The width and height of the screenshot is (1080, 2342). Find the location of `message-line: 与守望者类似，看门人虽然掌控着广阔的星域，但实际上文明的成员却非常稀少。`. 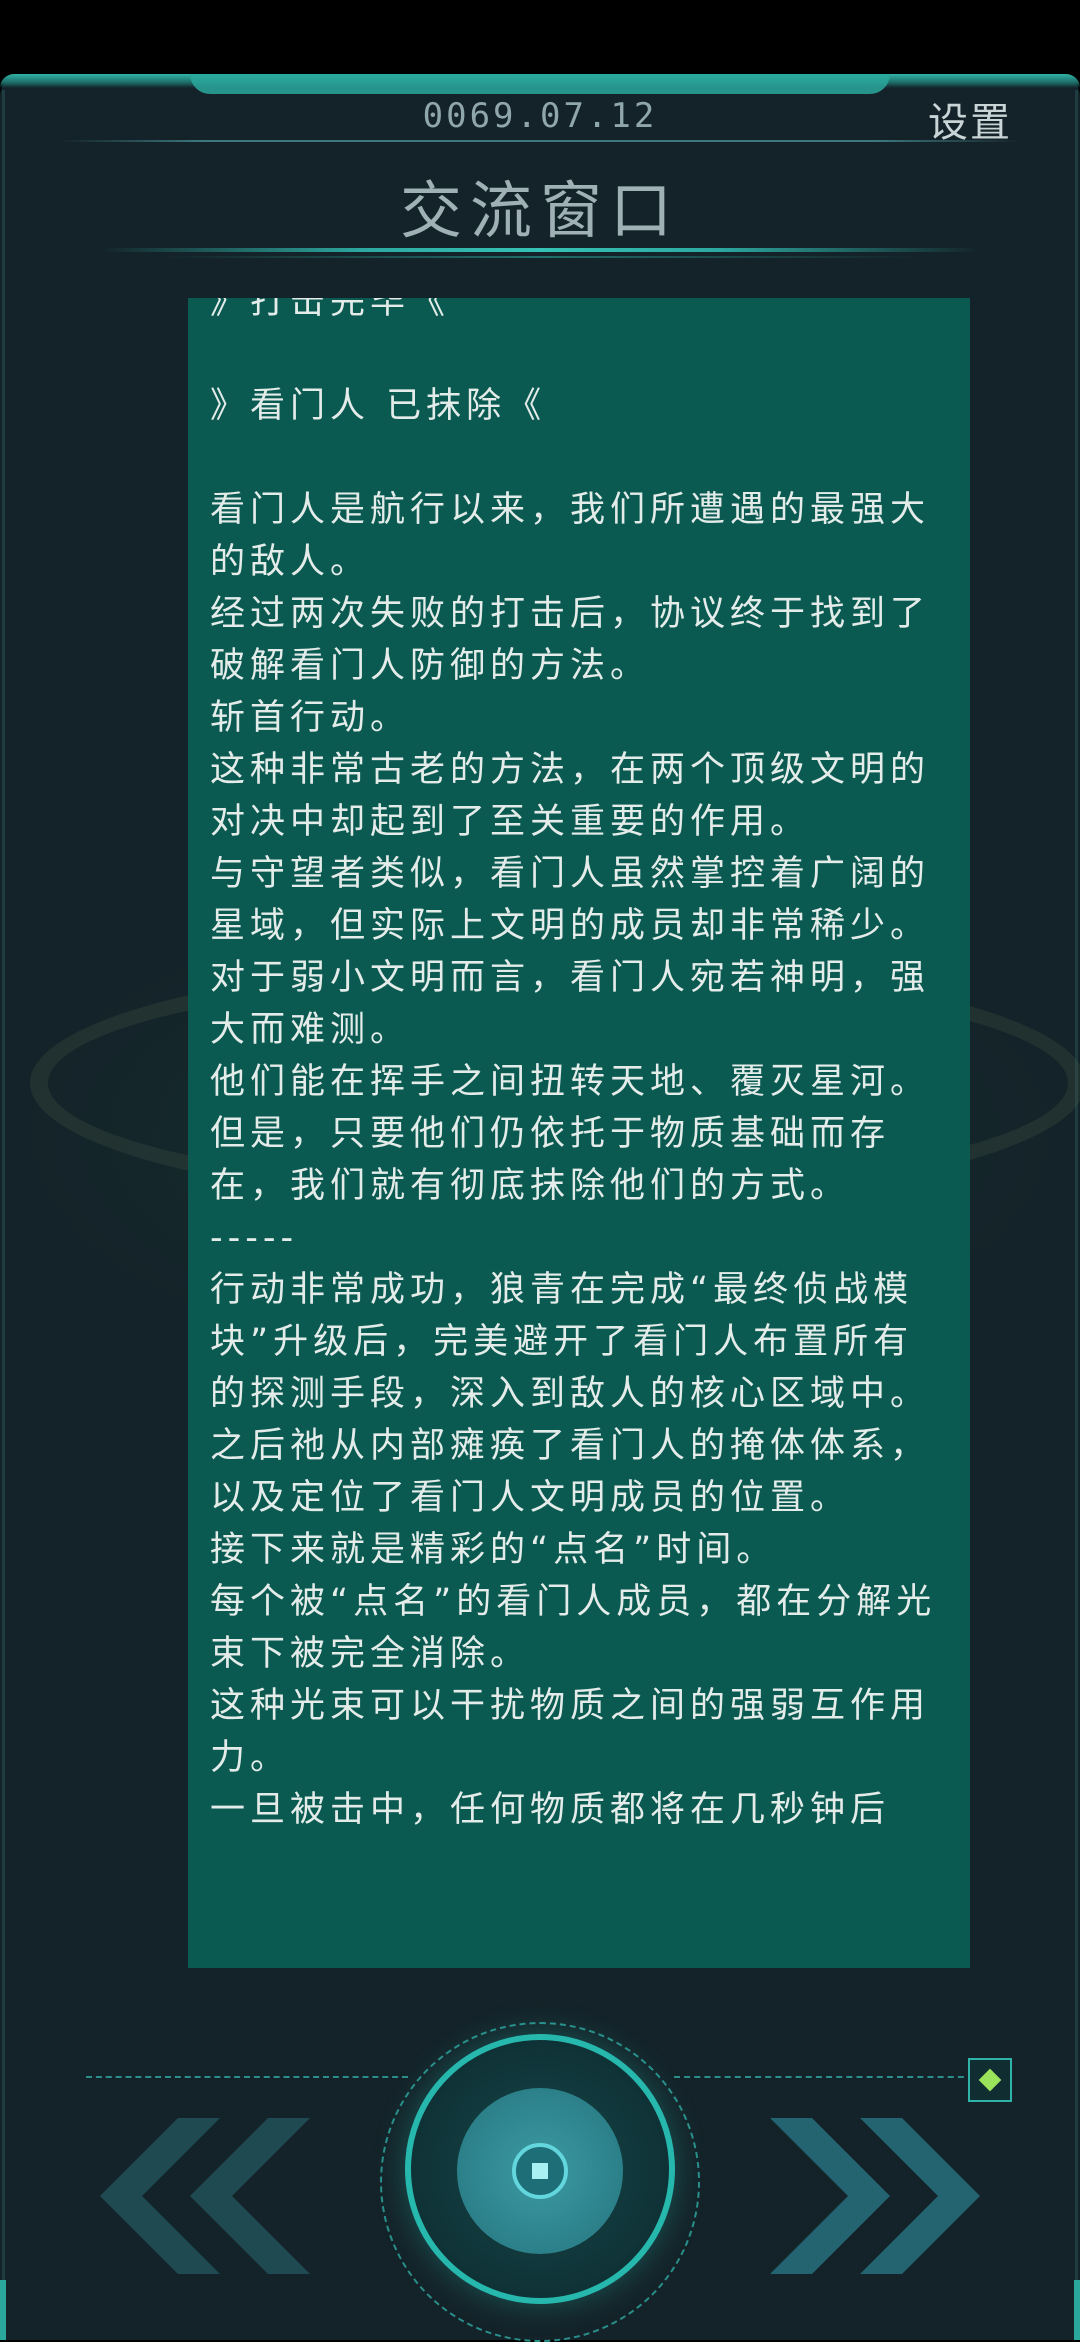

message-line: 与守望者类似，看门人虽然掌控着广阔的星域，但实际上文明的成员却非常稀少。 is located at coordinates (570, 900).